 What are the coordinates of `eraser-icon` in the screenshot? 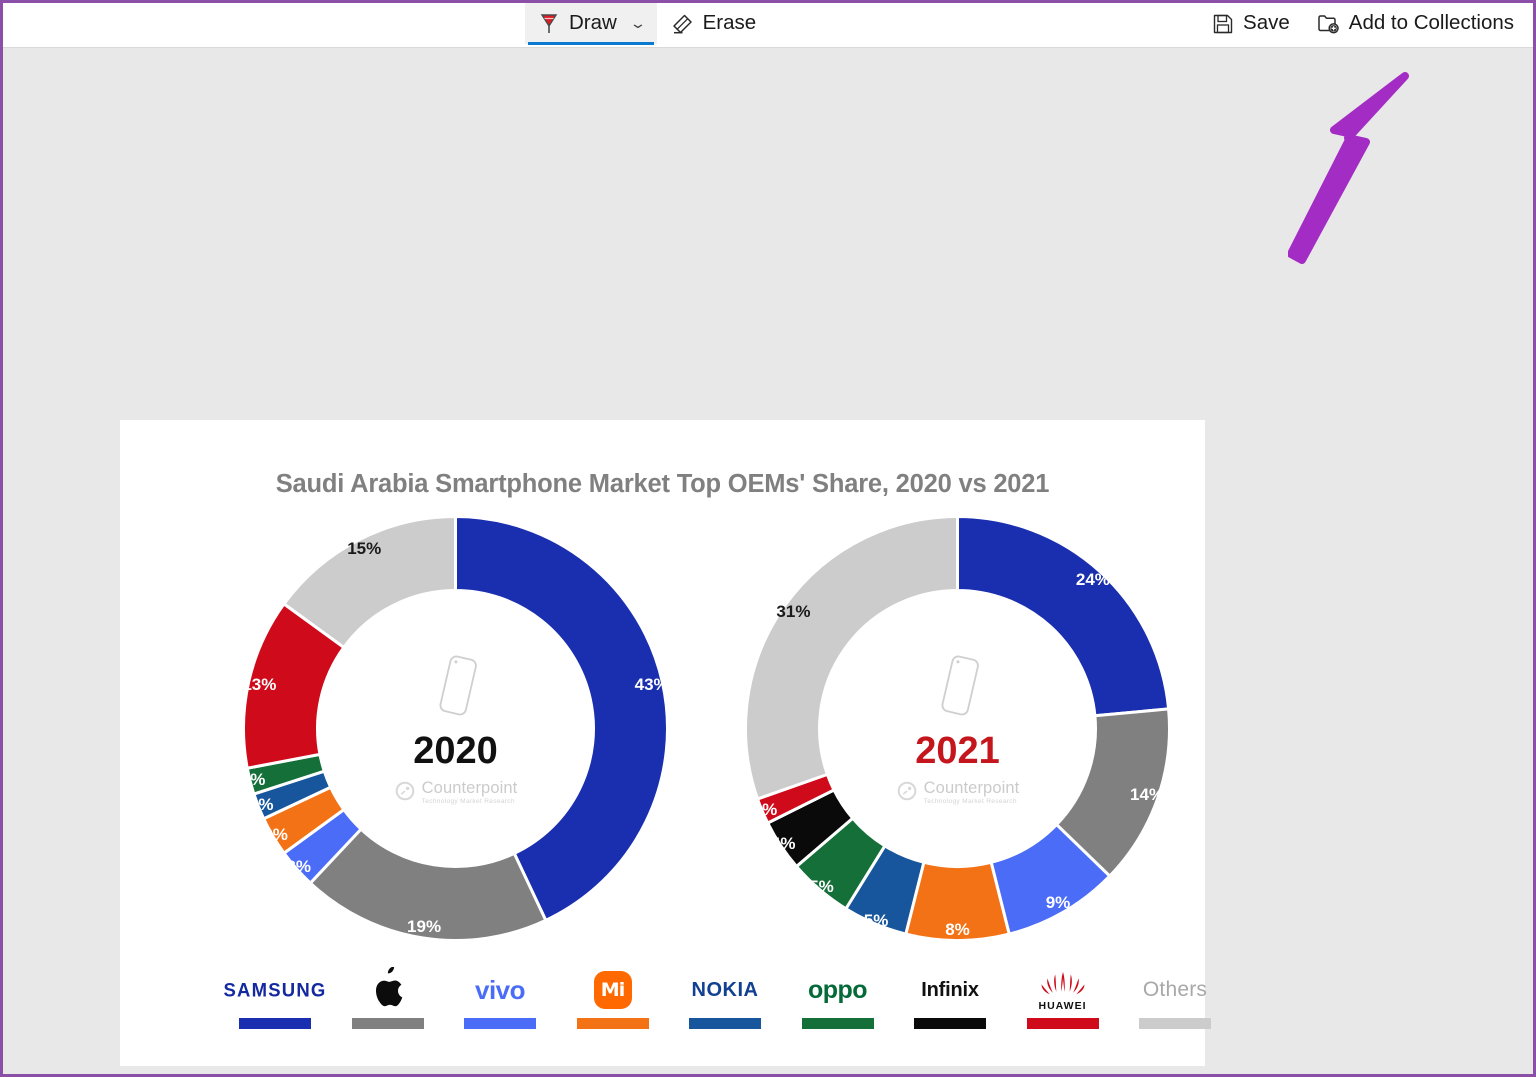 It's located at (682, 24).